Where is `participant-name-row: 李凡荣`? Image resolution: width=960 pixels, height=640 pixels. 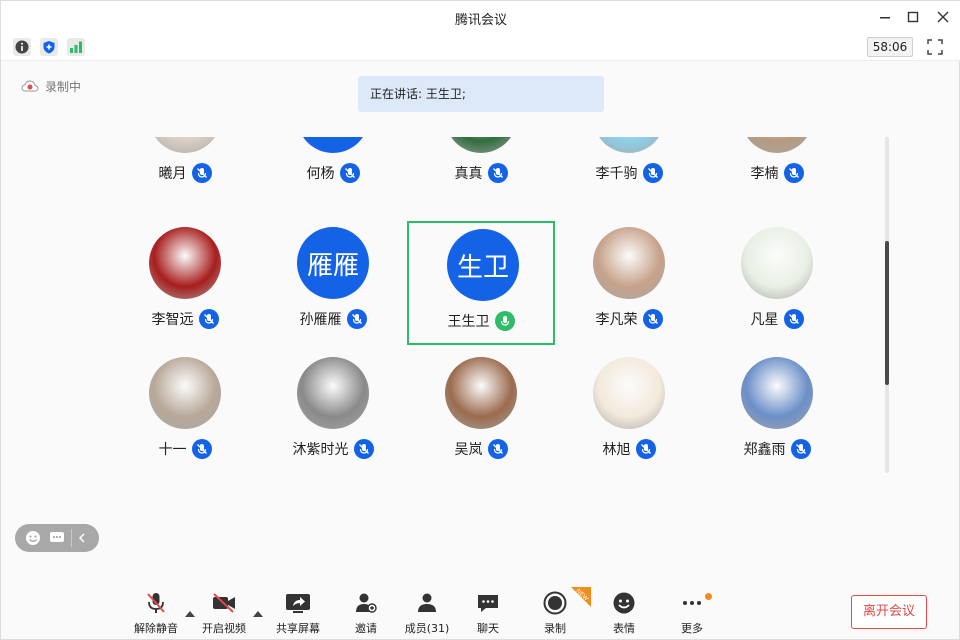
participant-name-row: 李凡荣 is located at coordinates (629, 319).